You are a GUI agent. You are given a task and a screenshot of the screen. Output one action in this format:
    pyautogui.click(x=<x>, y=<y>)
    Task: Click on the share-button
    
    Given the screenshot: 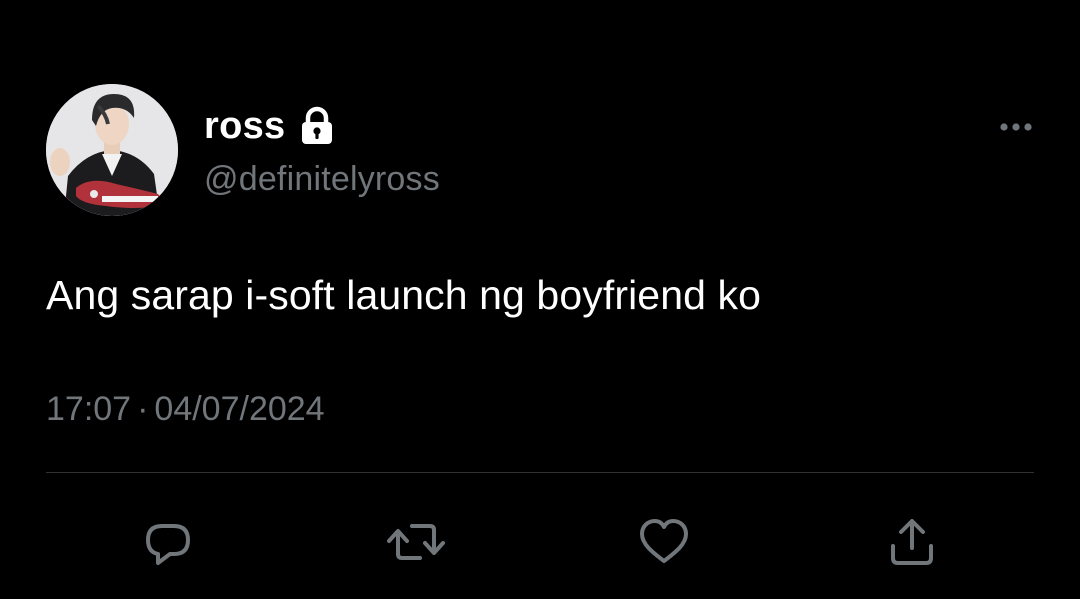 What is the action you would take?
    pyautogui.click(x=912, y=542)
    